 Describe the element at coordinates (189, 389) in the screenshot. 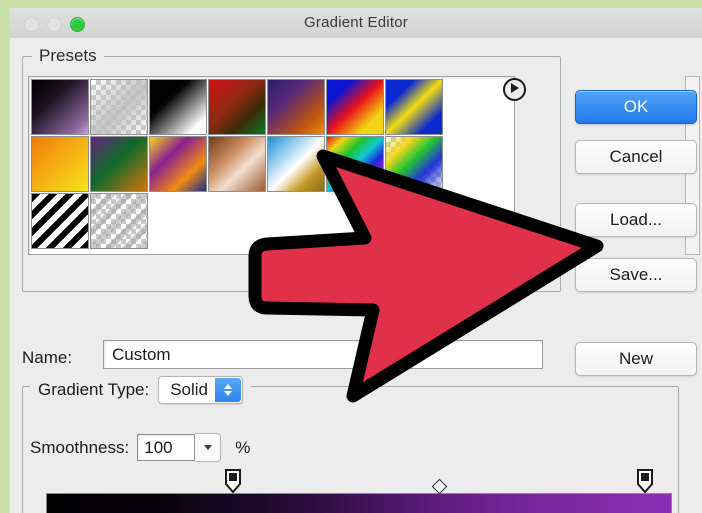

I see `gradient-type-value: Solid` at that location.